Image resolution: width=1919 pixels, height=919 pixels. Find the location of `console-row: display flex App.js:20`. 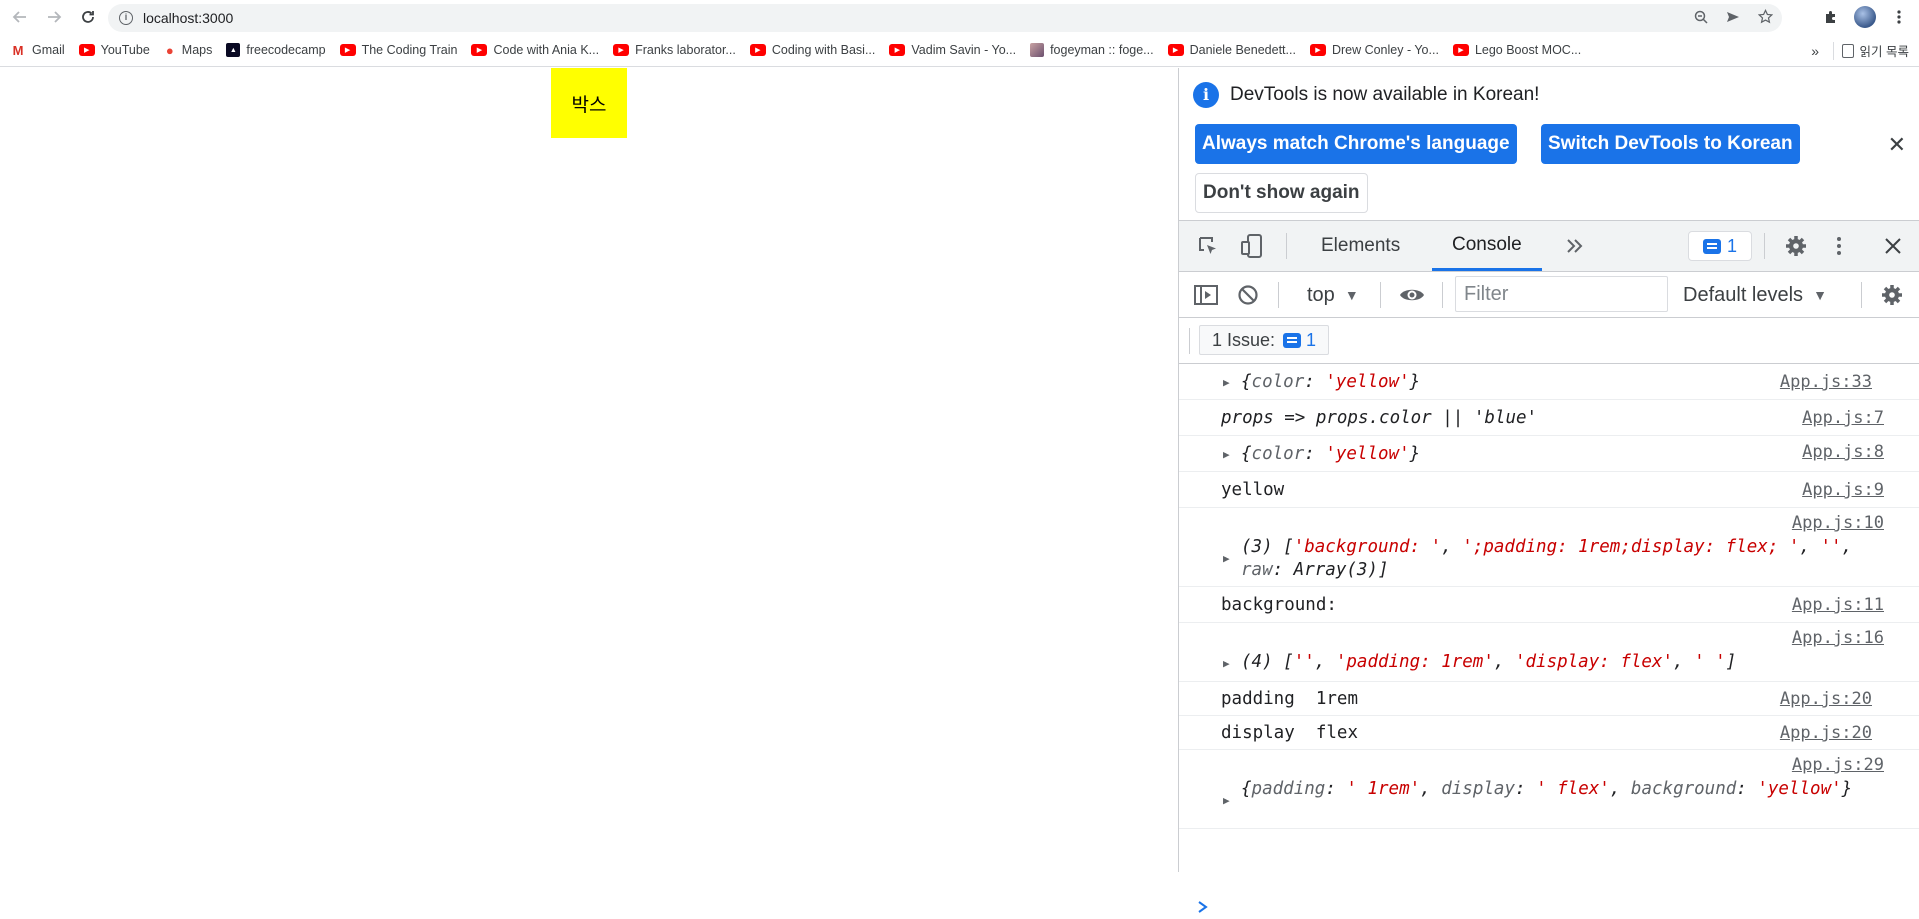

console-row: display flex App.js:20 is located at coordinates (1549, 733).